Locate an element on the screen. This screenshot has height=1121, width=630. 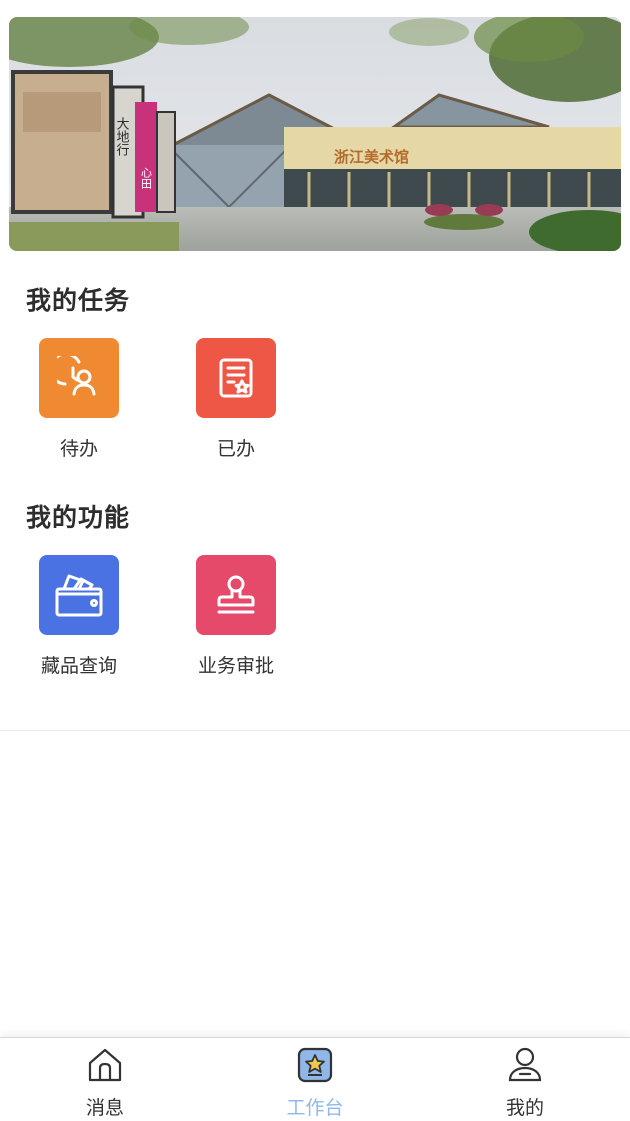
section-title-tasks: 我的任务 is located at coordinates (78, 300).